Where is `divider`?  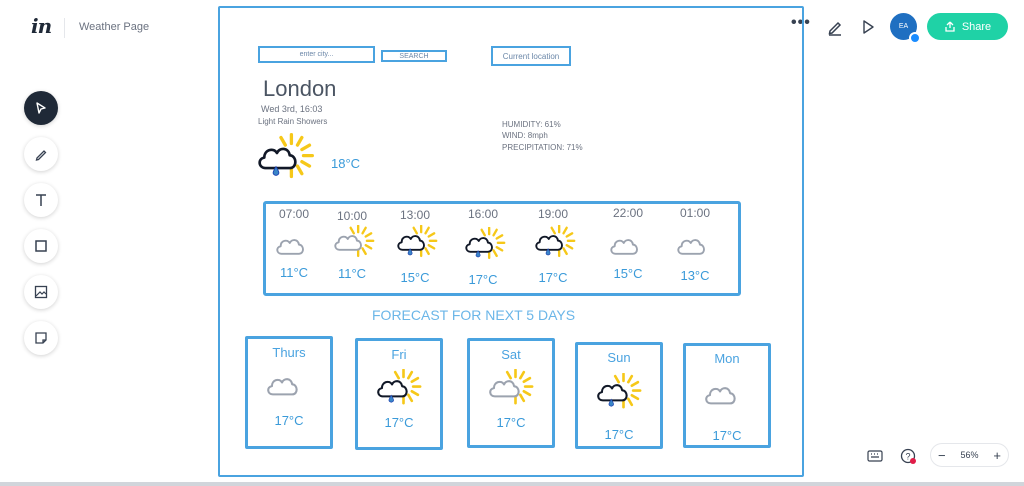
divider is located at coordinates (64, 28).